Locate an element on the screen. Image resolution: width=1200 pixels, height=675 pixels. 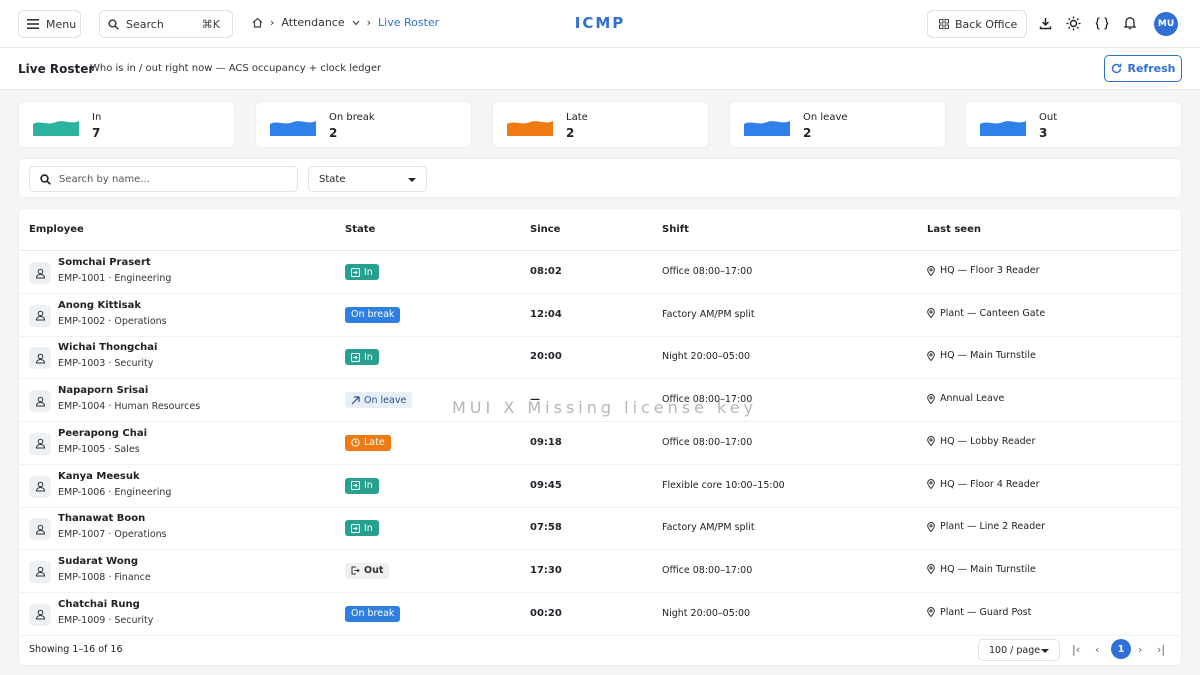
last-seen-location: HQ — Lobby Reader is located at coordinates (988, 441).